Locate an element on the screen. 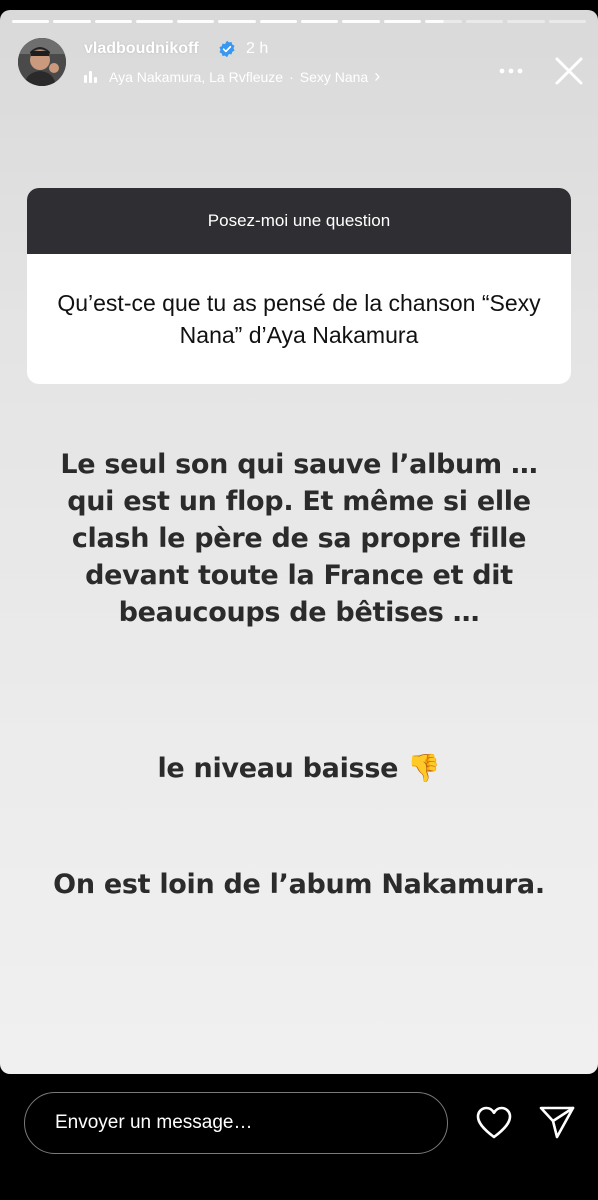  verified-badge-icon is located at coordinates (227, 49).